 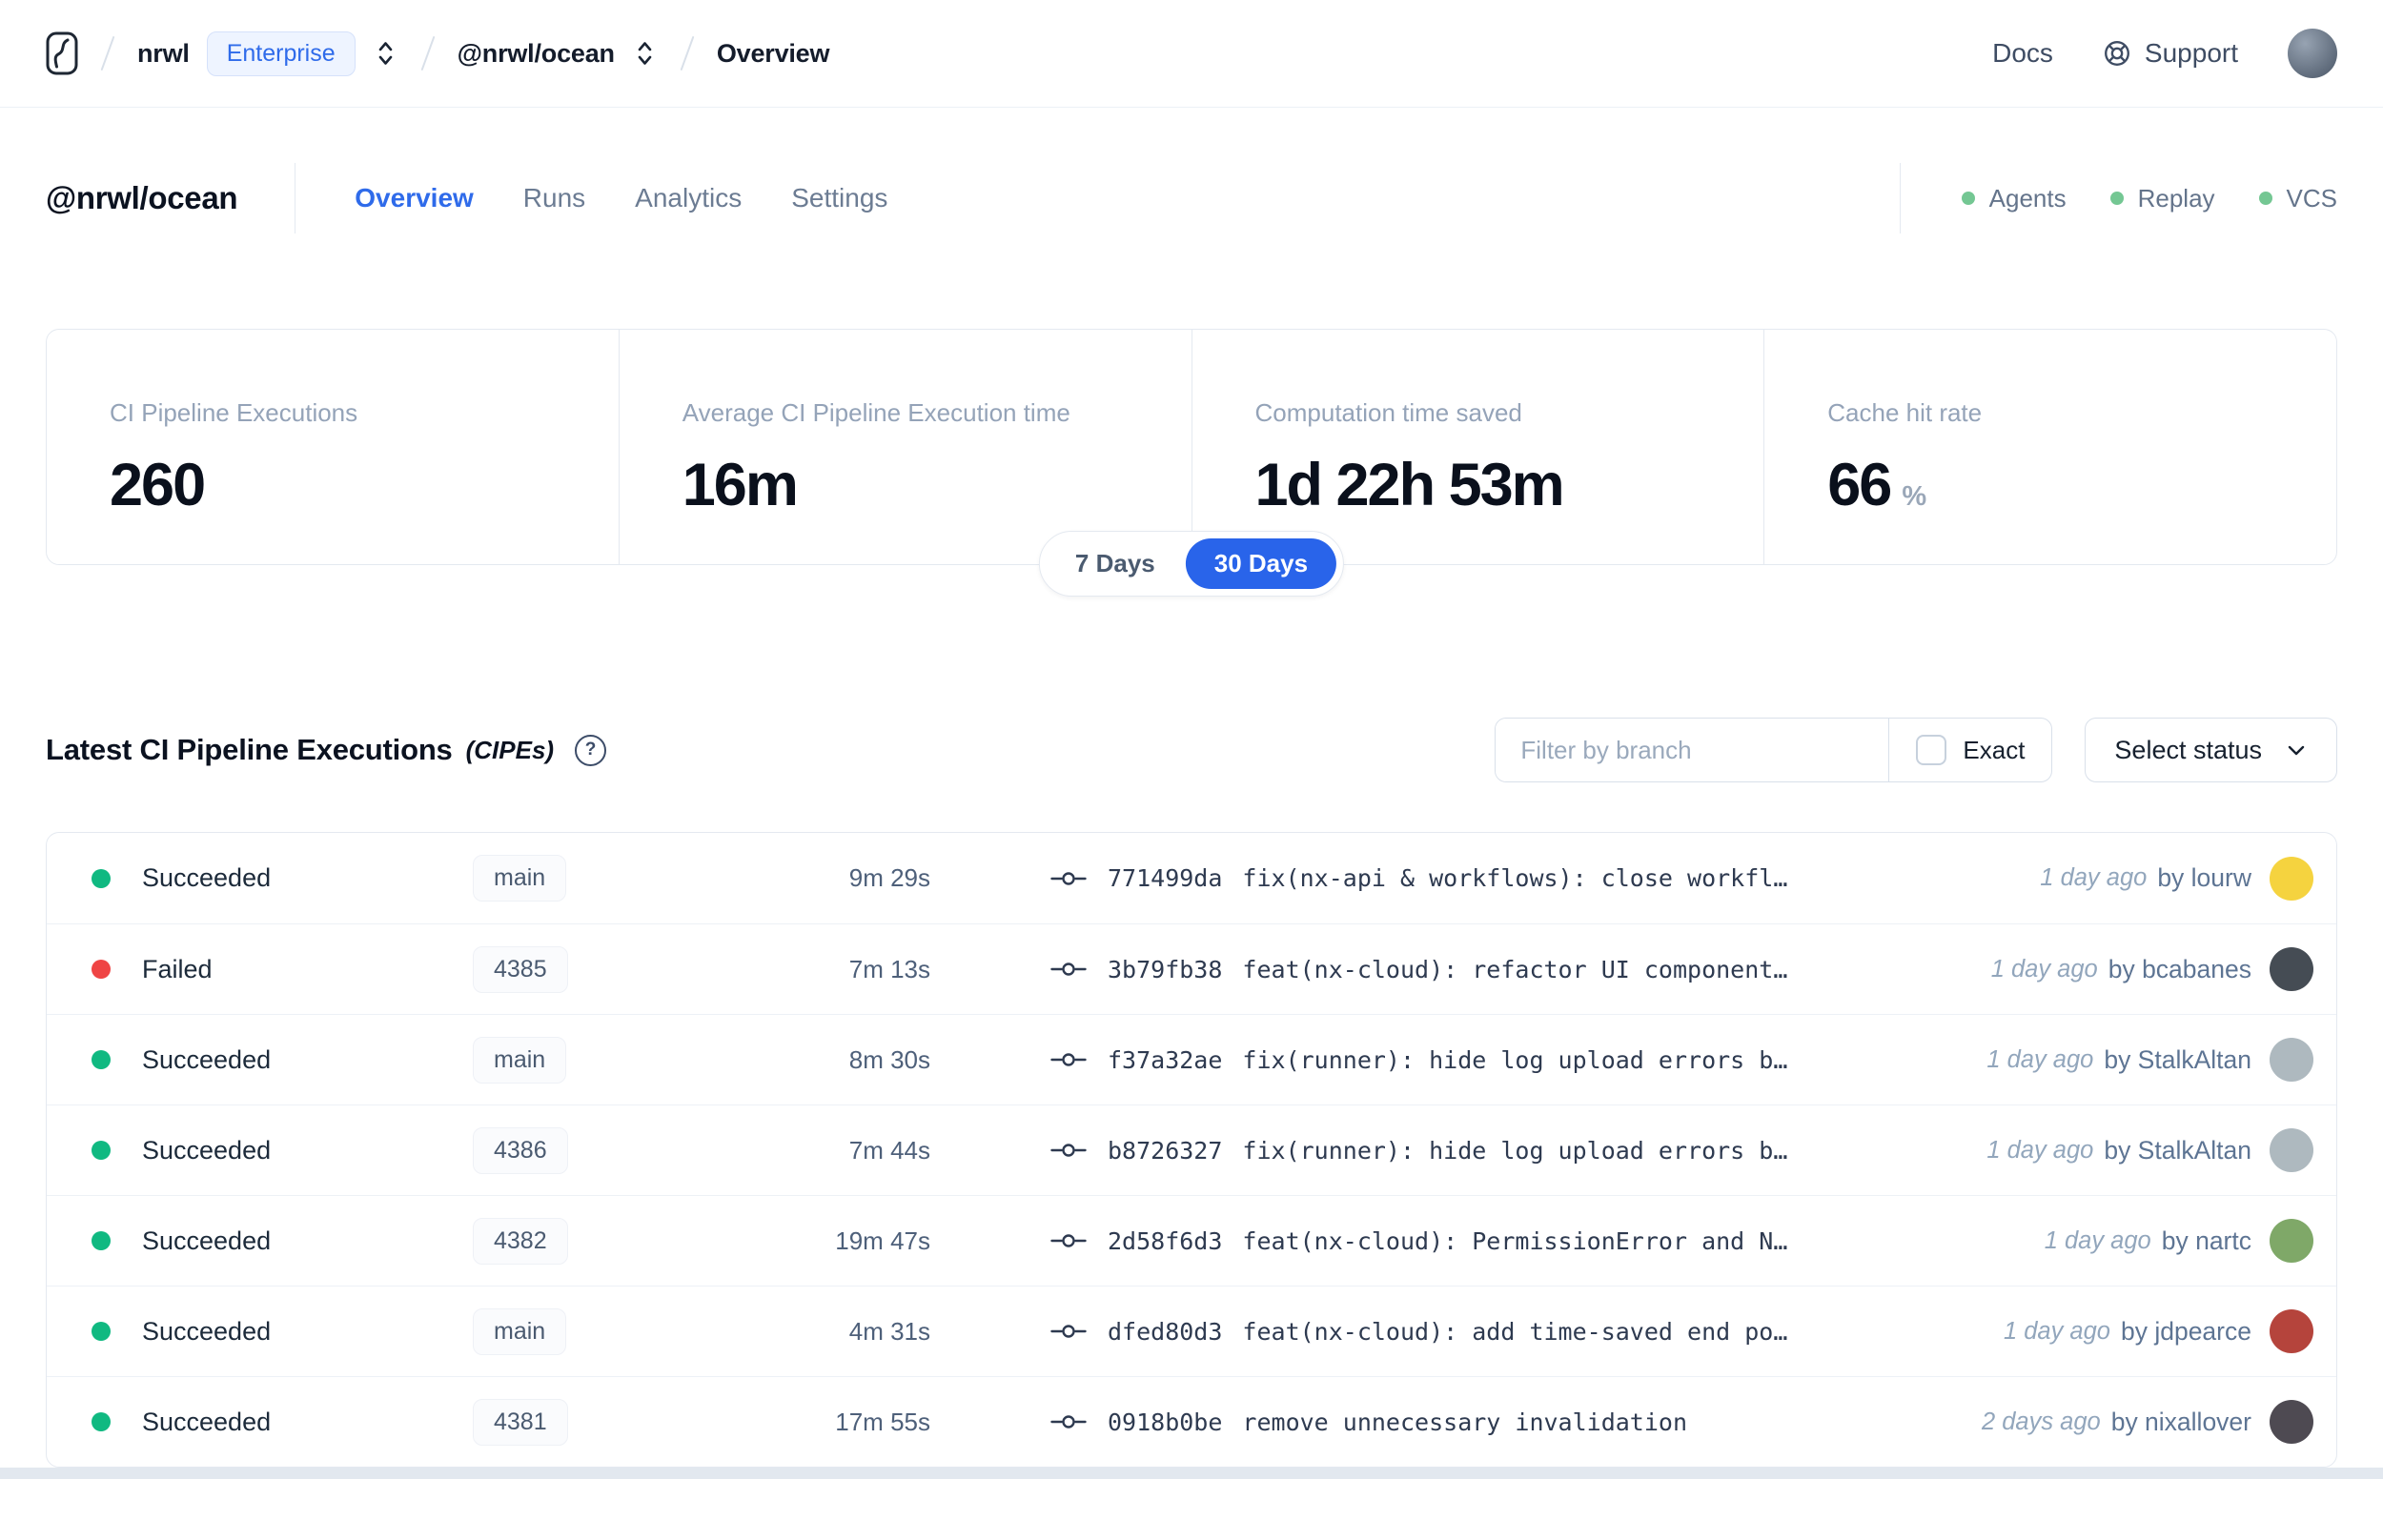 What do you see at coordinates (2296, 750) in the screenshot?
I see `chevron-down-icon` at bounding box center [2296, 750].